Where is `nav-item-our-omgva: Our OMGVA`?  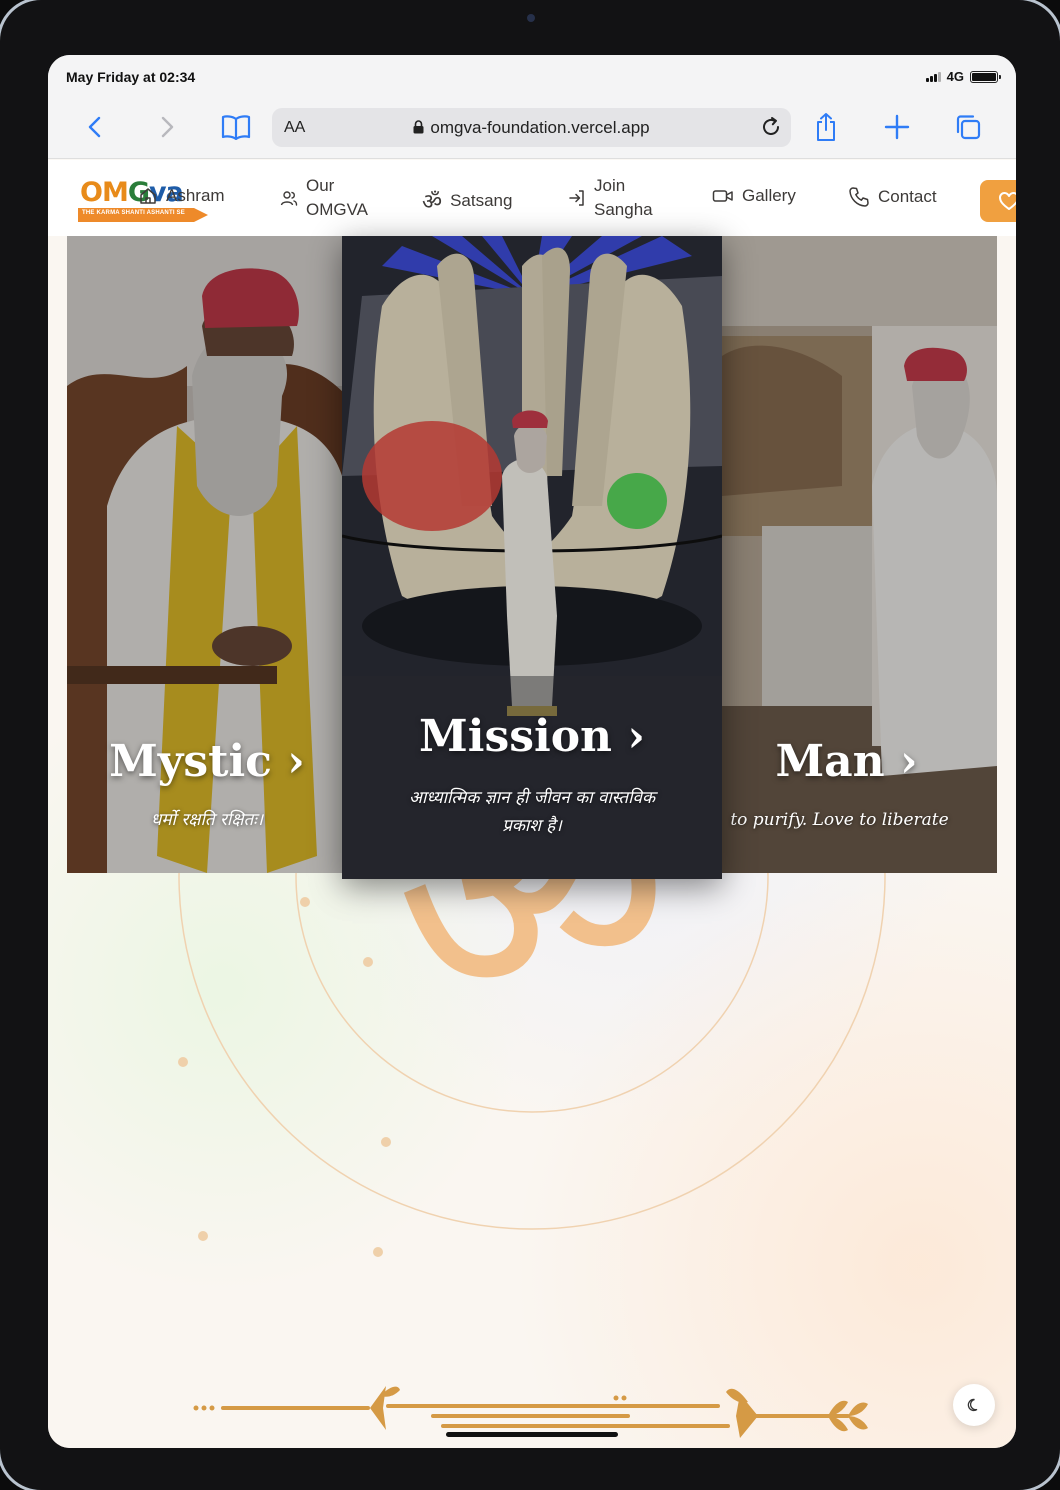
nav-item-our-omgva: Our OMGVA is located at coordinates (324, 198).